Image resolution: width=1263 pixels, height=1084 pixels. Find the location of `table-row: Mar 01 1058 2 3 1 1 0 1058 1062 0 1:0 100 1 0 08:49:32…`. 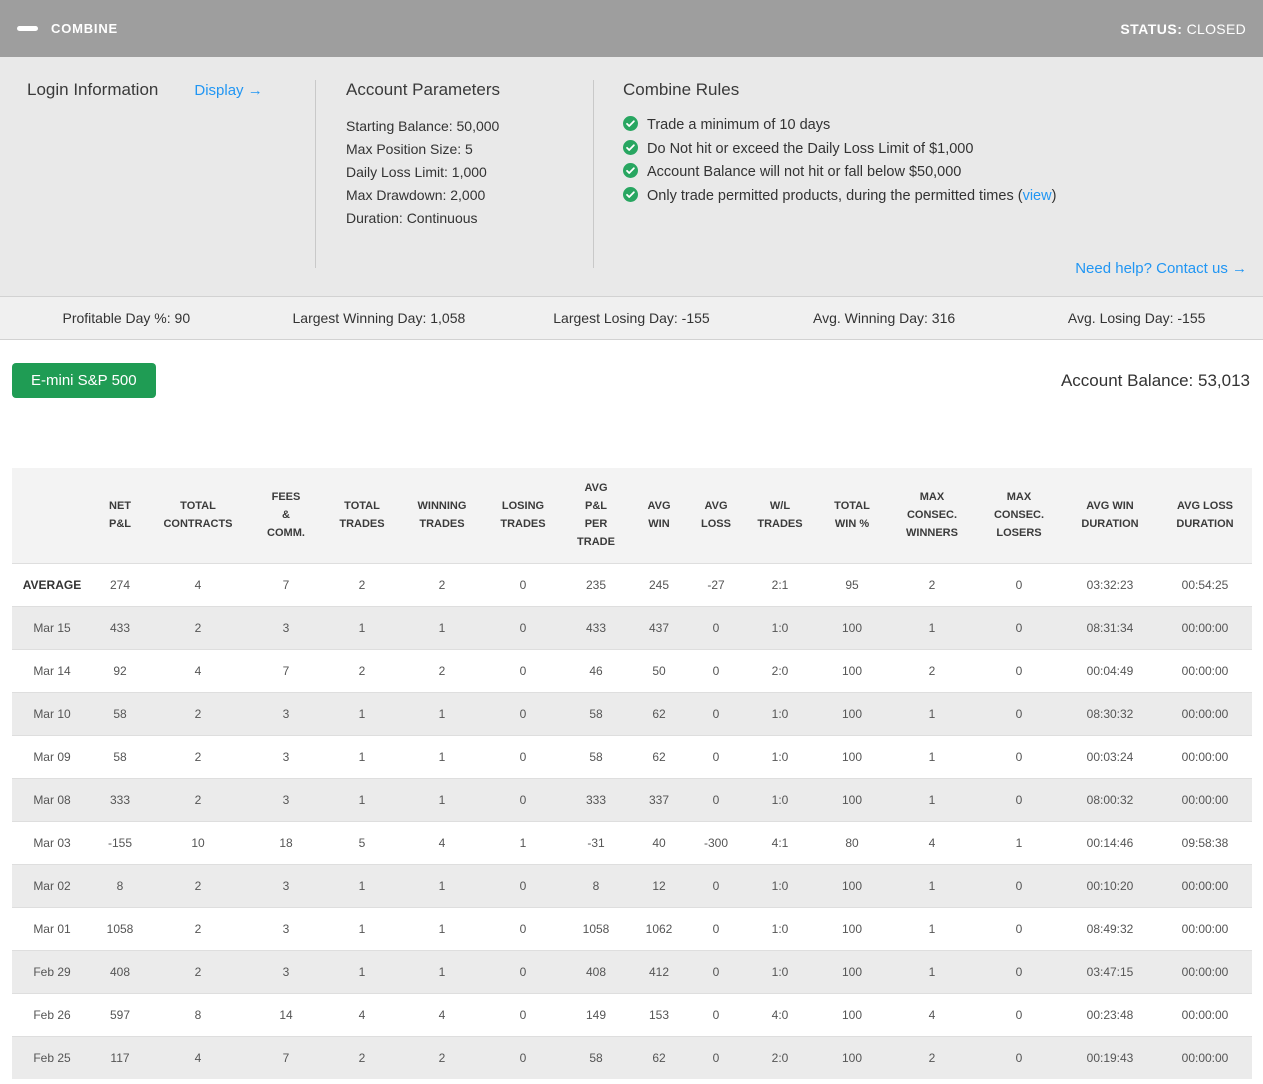

table-row: Mar 01 1058 2 3 1 1 0 1058 1062 0 1:0 100 1 0 08:49:32… is located at coordinates (632, 928).